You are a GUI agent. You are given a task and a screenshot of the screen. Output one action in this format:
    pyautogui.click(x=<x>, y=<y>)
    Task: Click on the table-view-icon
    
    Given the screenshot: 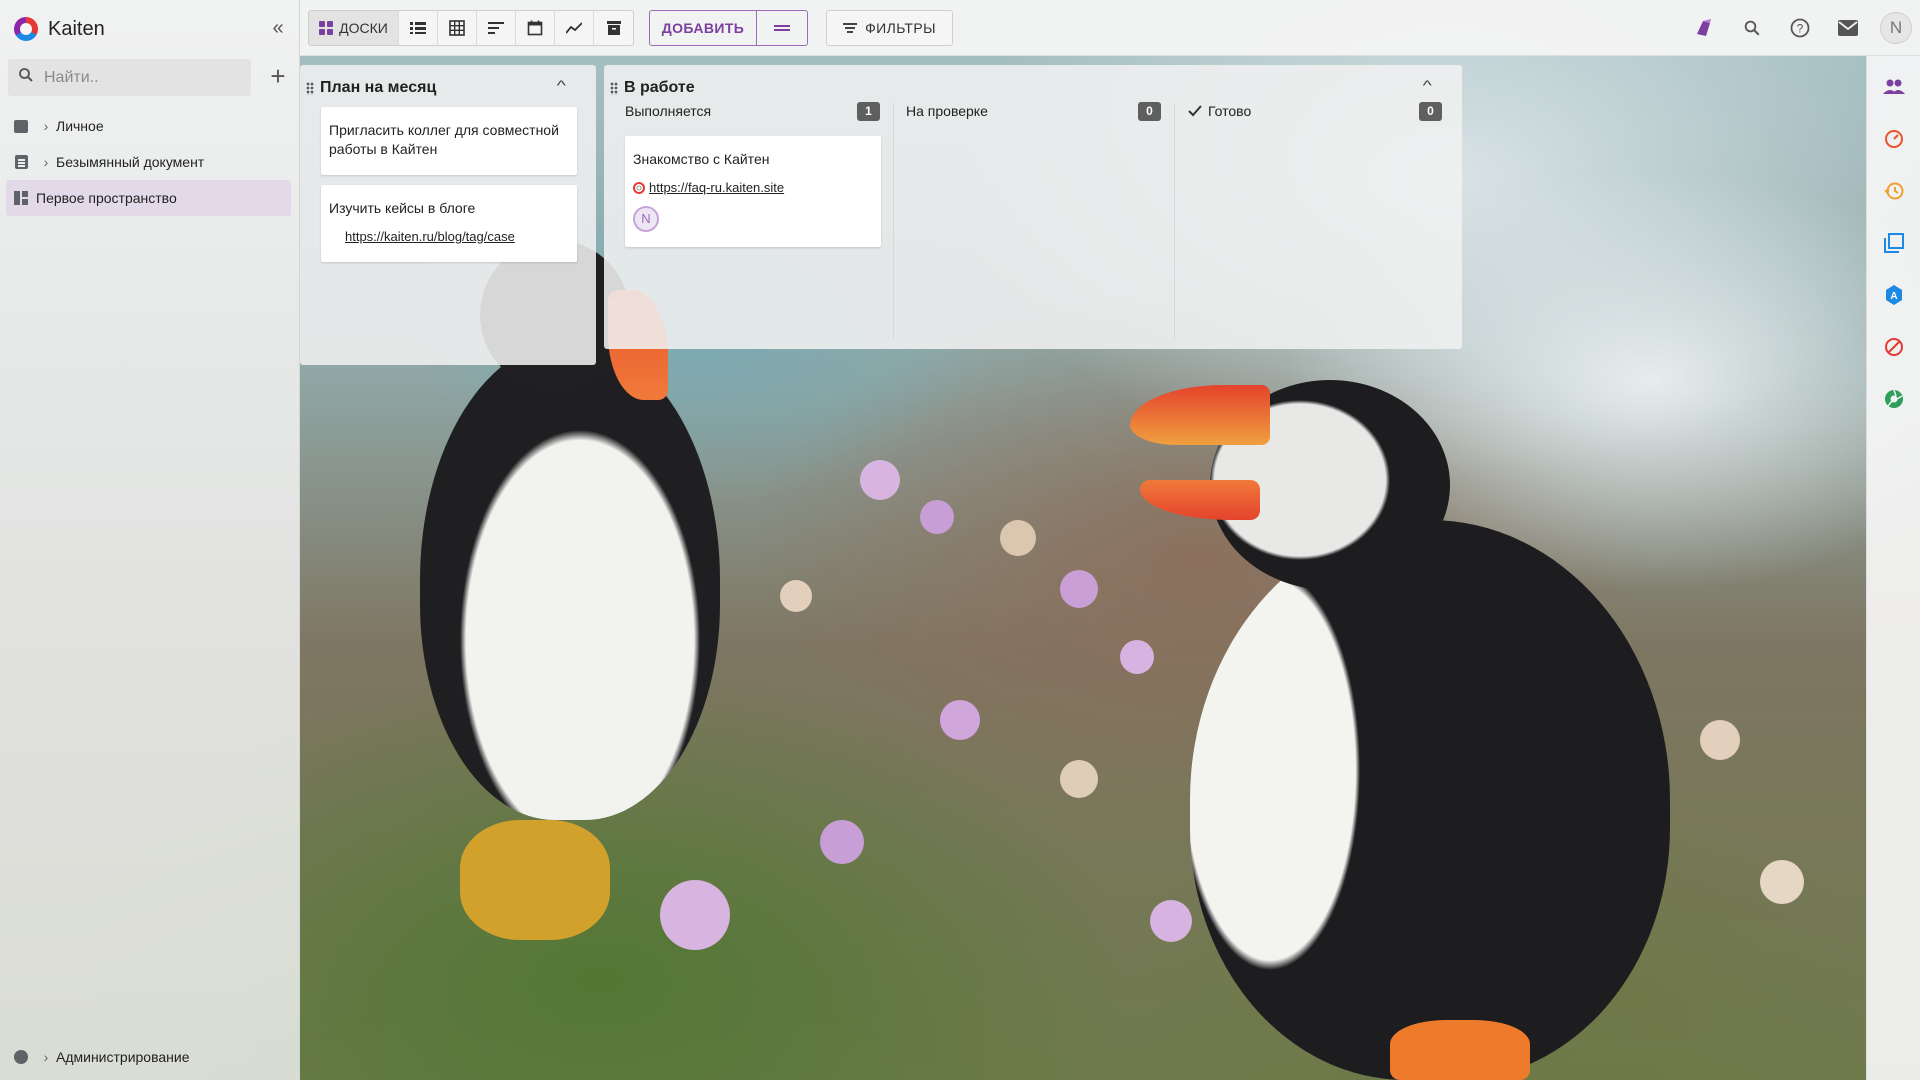 What is the action you would take?
    pyautogui.click(x=457, y=28)
    